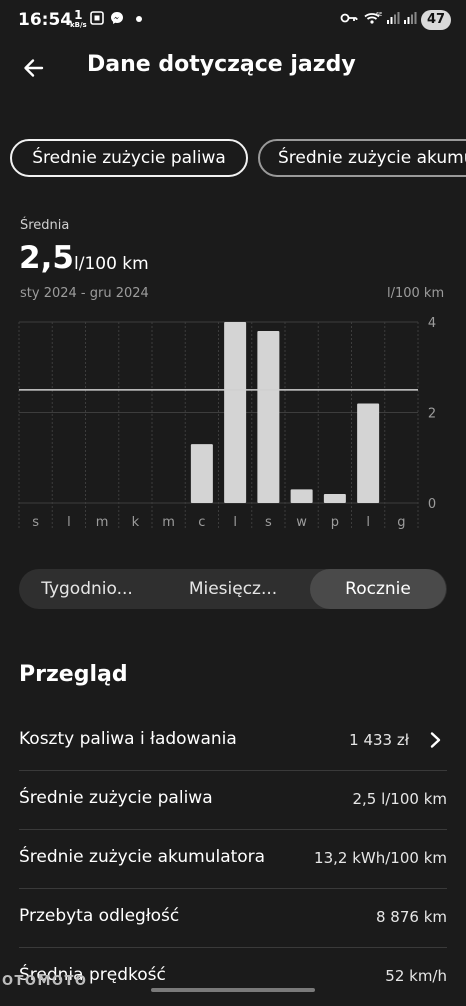  Describe the element at coordinates (362, 158) in the screenshot. I see `chip-battery-consumption: Średnie zużycie akumulatora` at that location.